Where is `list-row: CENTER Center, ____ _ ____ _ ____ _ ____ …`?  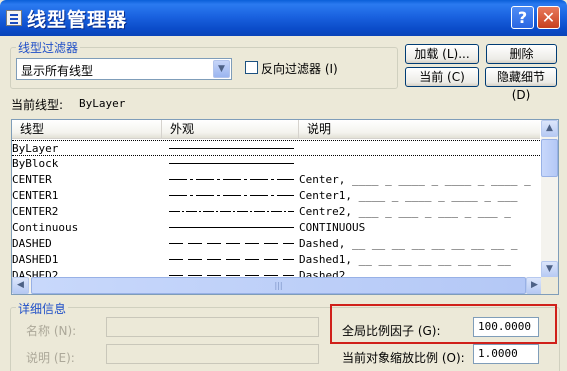
list-row: CENTER Center, ____ _ ____ _ ____ _ ____ … is located at coordinates (276, 180).